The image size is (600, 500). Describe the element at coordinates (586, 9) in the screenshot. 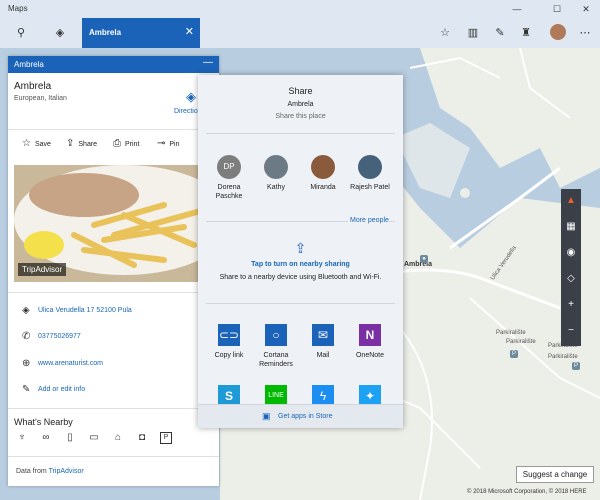

I see `close-window-button: ✕` at that location.